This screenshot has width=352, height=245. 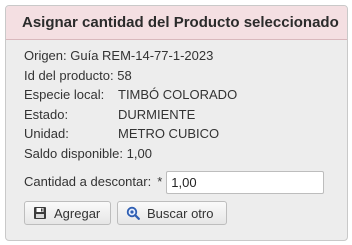 What do you see at coordinates (157, 114) in the screenshot?
I see `estado-value: DURMIENTE` at bounding box center [157, 114].